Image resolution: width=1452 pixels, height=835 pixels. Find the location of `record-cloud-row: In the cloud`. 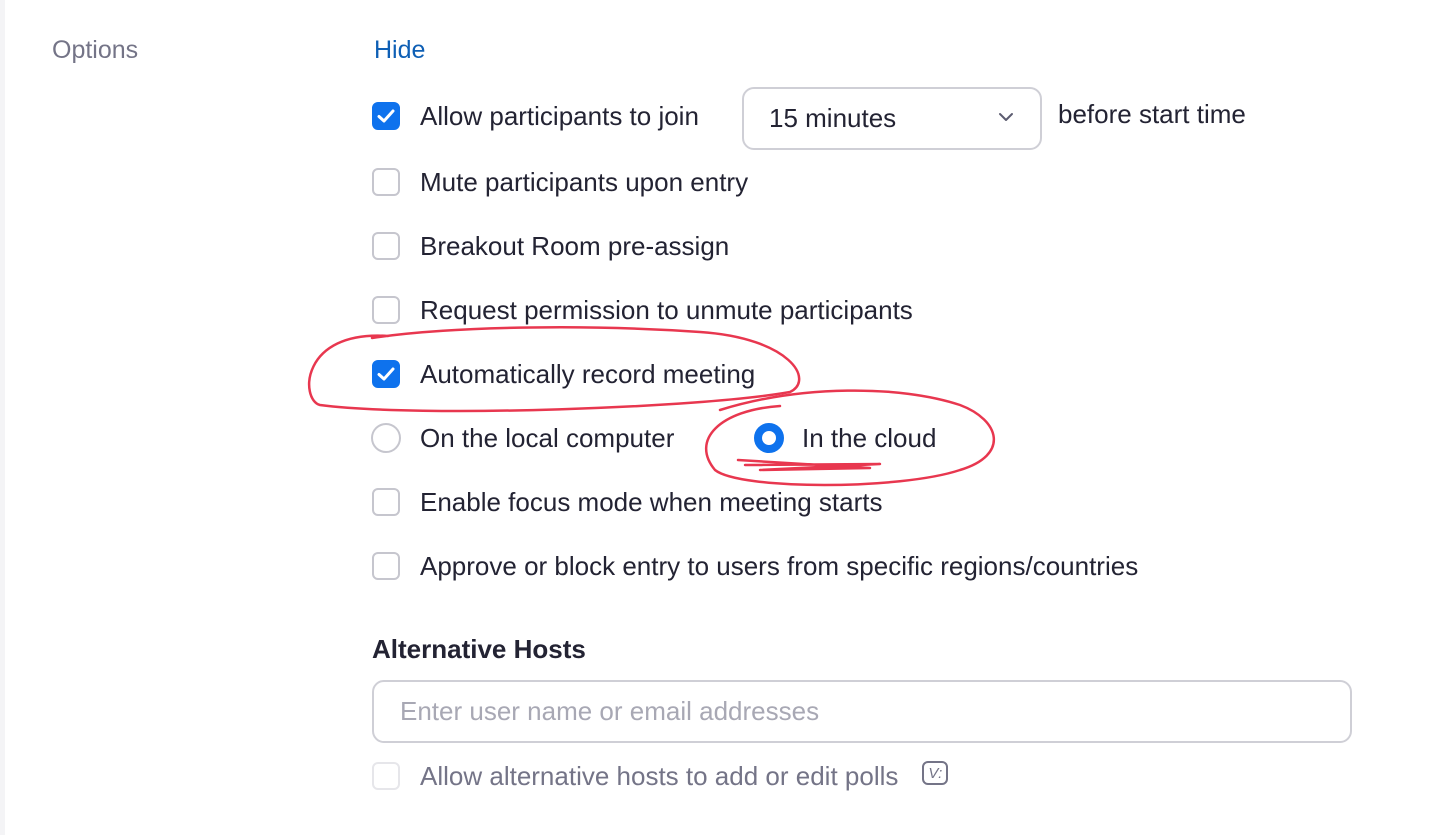

record-cloud-row: In the cloud is located at coordinates (845, 438).